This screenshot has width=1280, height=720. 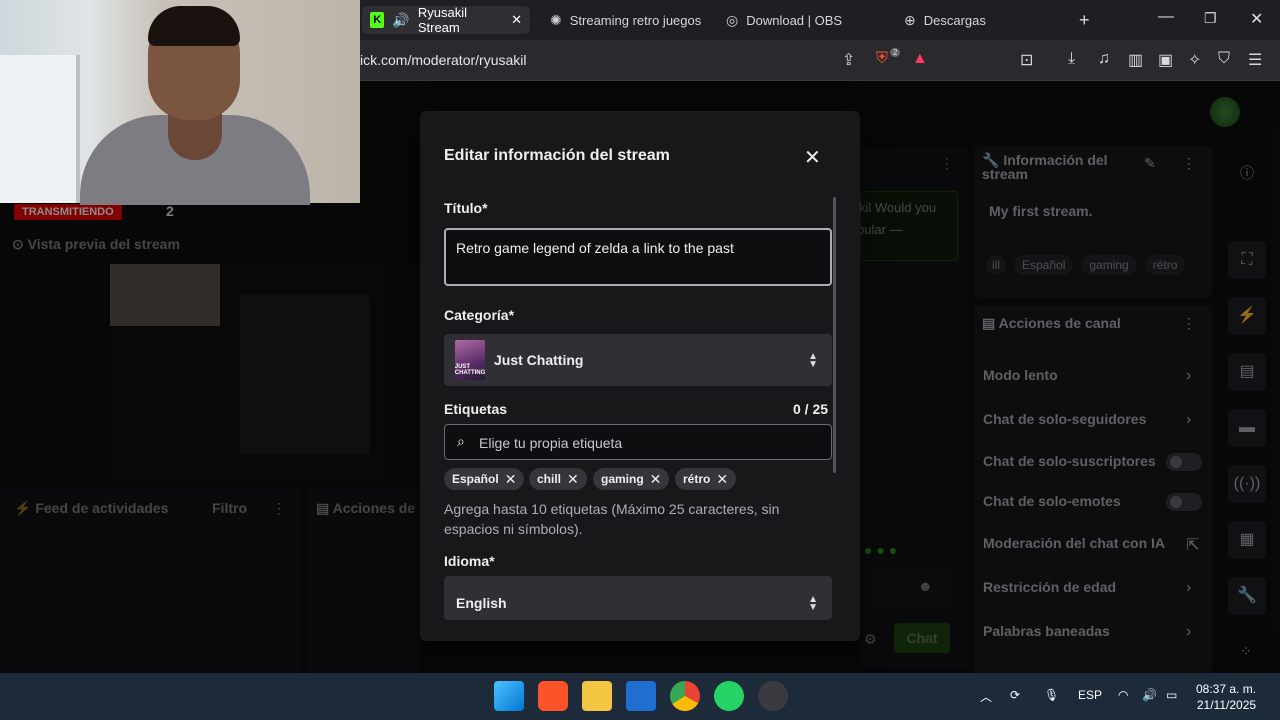 What do you see at coordinates (194, 26) in the screenshot?
I see `person-hair` at bounding box center [194, 26].